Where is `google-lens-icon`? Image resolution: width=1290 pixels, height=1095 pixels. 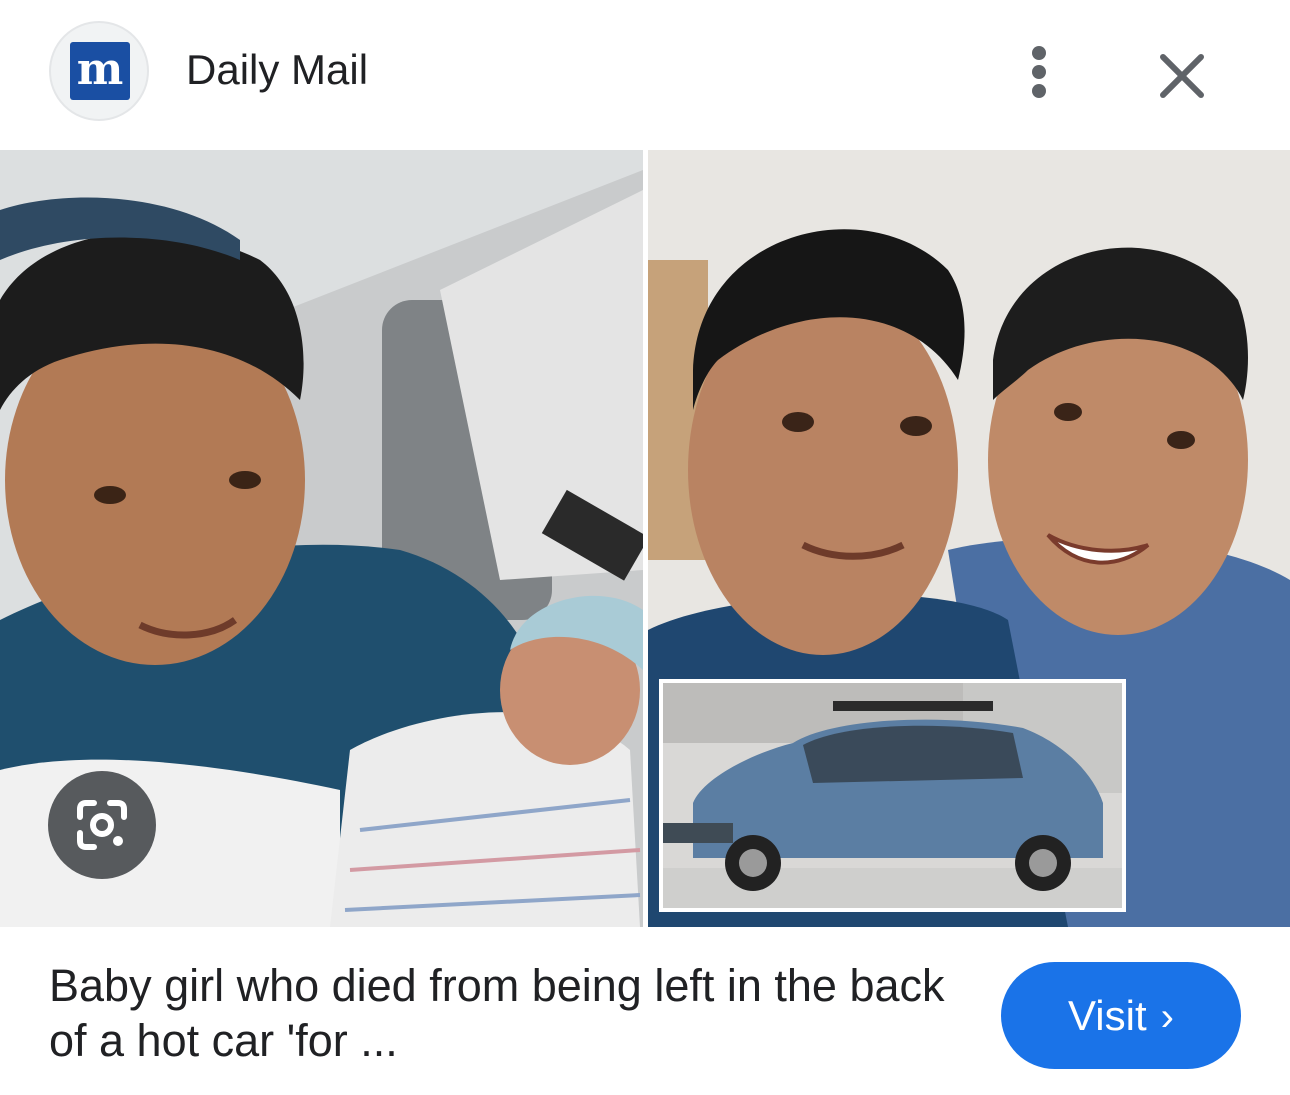 google-lens-icon is located at coordinates (102, 825).